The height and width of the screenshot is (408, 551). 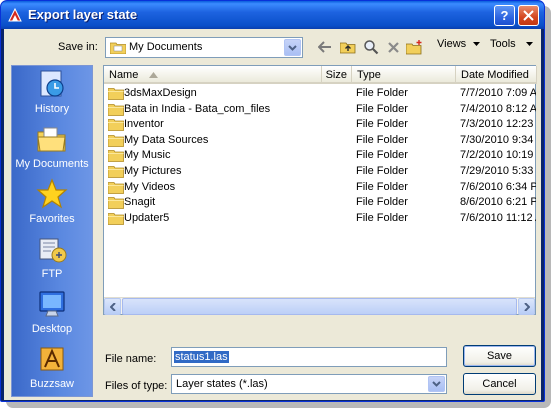 I want to click on file-date: 7/7/2010 7:09 AM, so click(x=498, y=93).